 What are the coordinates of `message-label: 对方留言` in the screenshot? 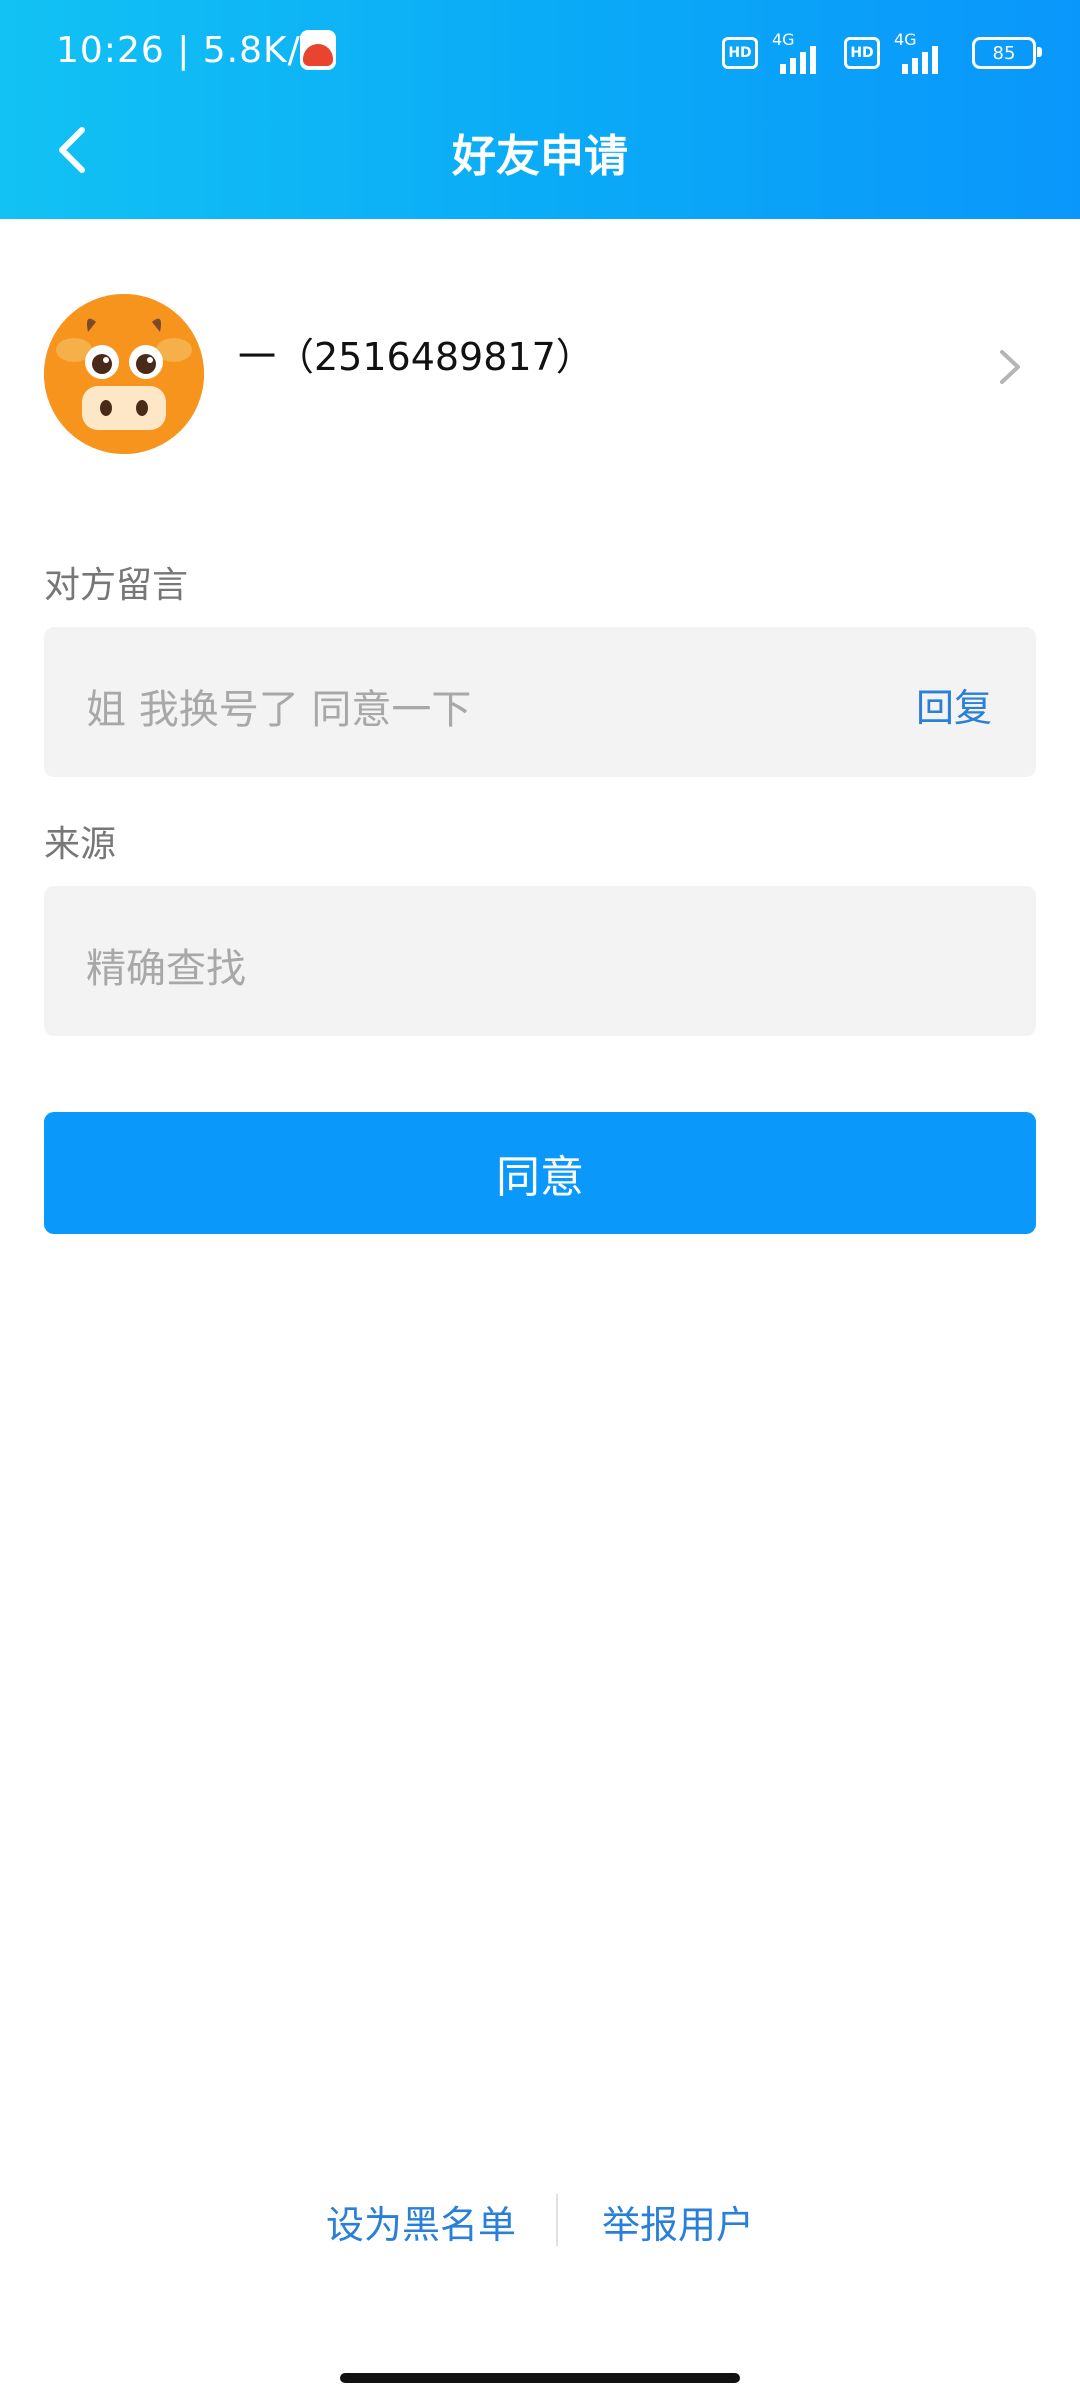 It's located at (116, 585).